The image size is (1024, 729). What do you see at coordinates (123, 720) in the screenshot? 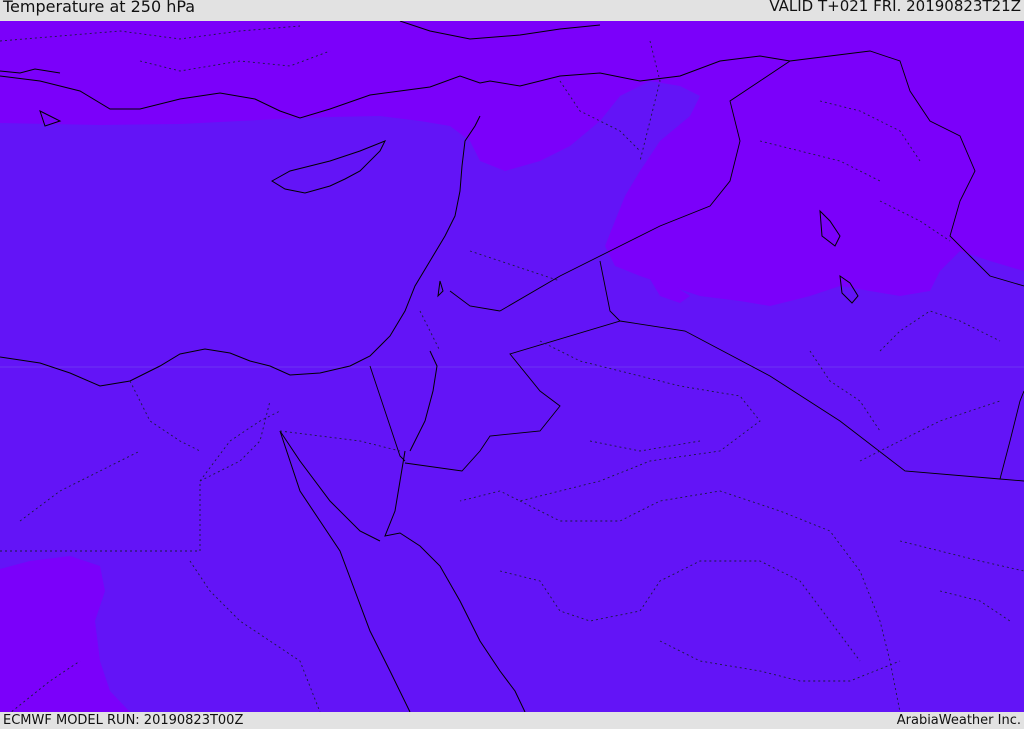
I see `model-run: ECMWF MODEL RUN: 20190823T00Z` at bounding box center [123, 720].